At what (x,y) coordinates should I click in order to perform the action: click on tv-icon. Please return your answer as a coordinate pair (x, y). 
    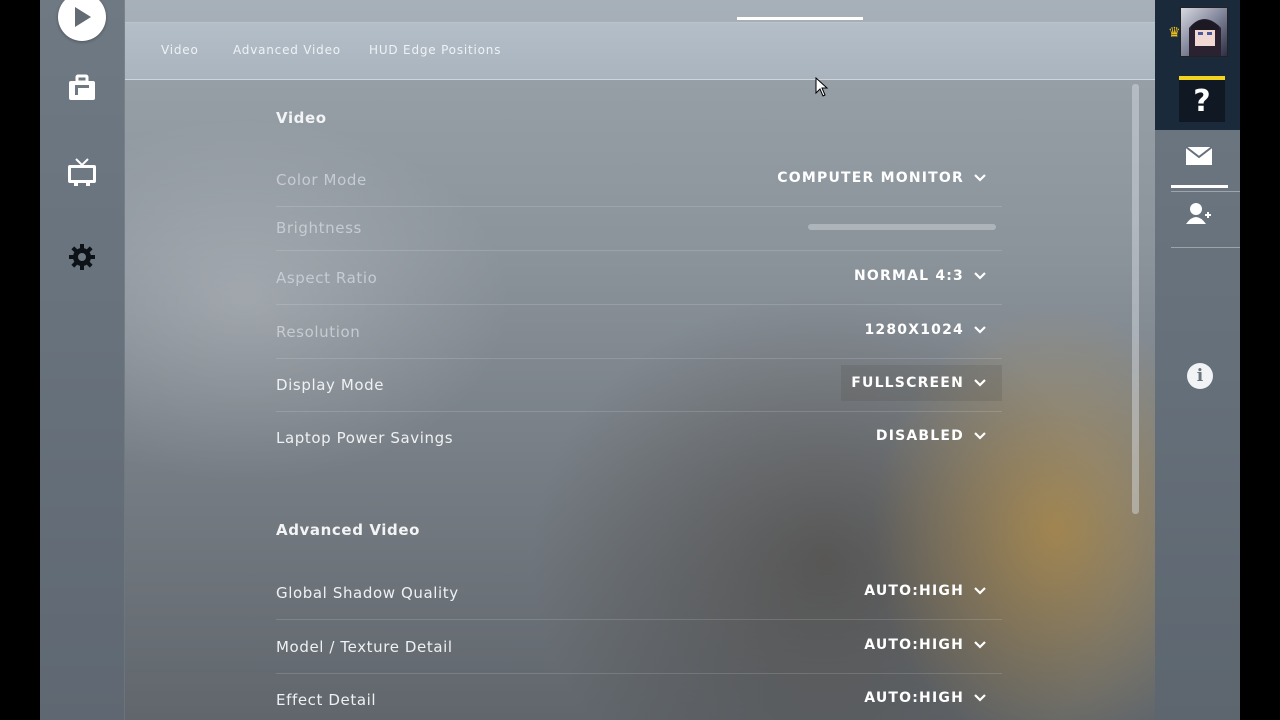
    Looking at the image, I should click on (82, 172).